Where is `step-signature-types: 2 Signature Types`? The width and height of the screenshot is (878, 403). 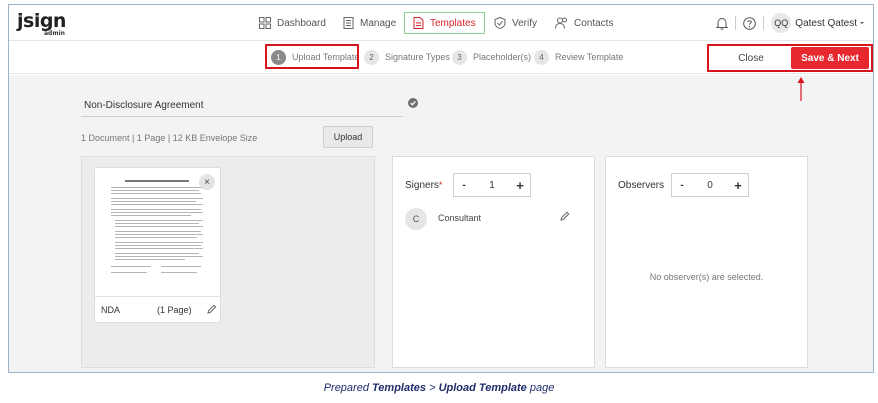
step-signature-types: 2 Signature Types is located at coordinates (407, 57).